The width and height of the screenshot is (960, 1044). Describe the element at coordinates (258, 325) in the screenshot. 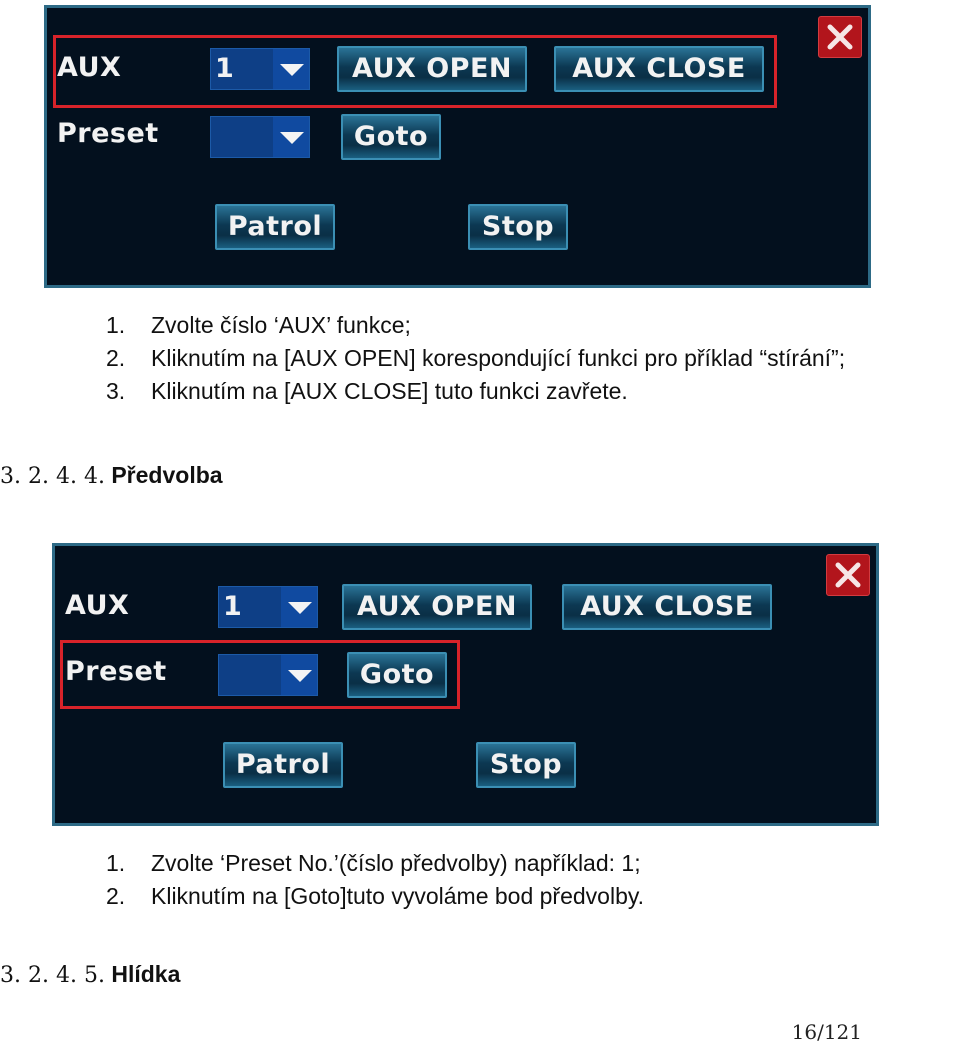

I see `list-item: 1. Zvolte číslo ‘AUX’ funkce;` at that location.